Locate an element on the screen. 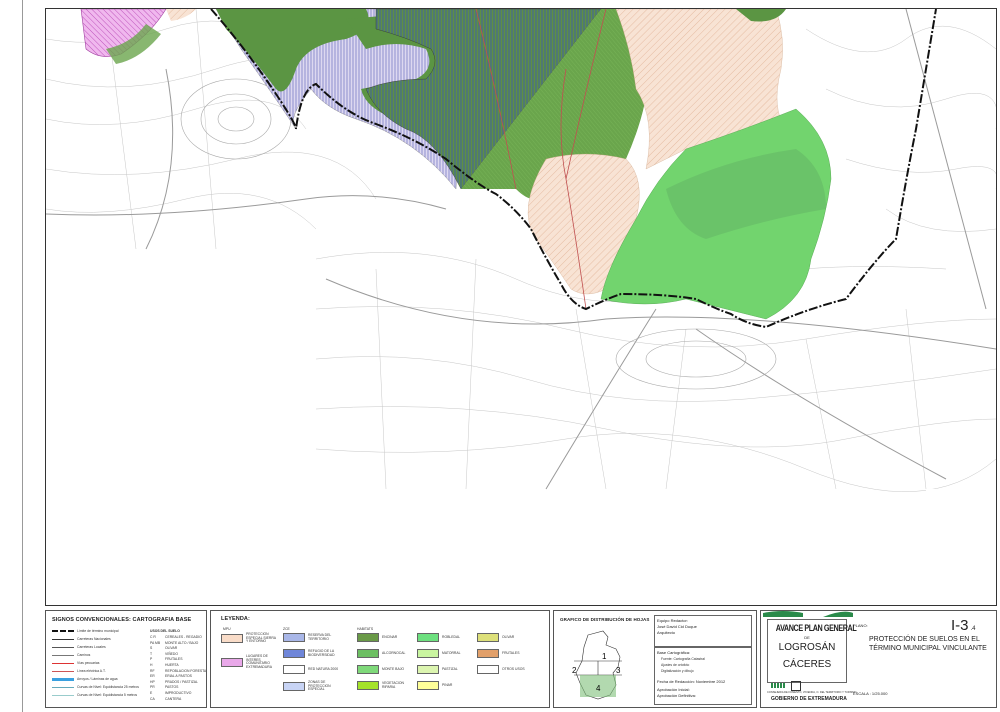 The image size is (1000, 712). habitat-label: ALCORNOCAL is located at coordinates (394, 652).